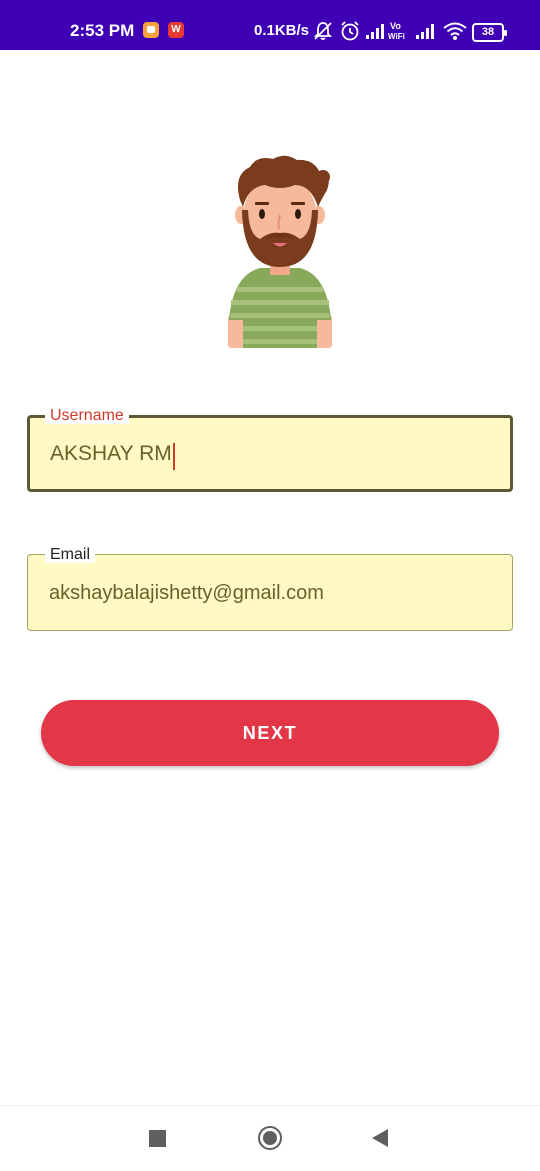 Image resolution: width=540 pixels, height=1171 pixels. What do you see at coordinates (375, 31) in the screenshot?
I see `signal-icon` at bounding box center [375, 31].